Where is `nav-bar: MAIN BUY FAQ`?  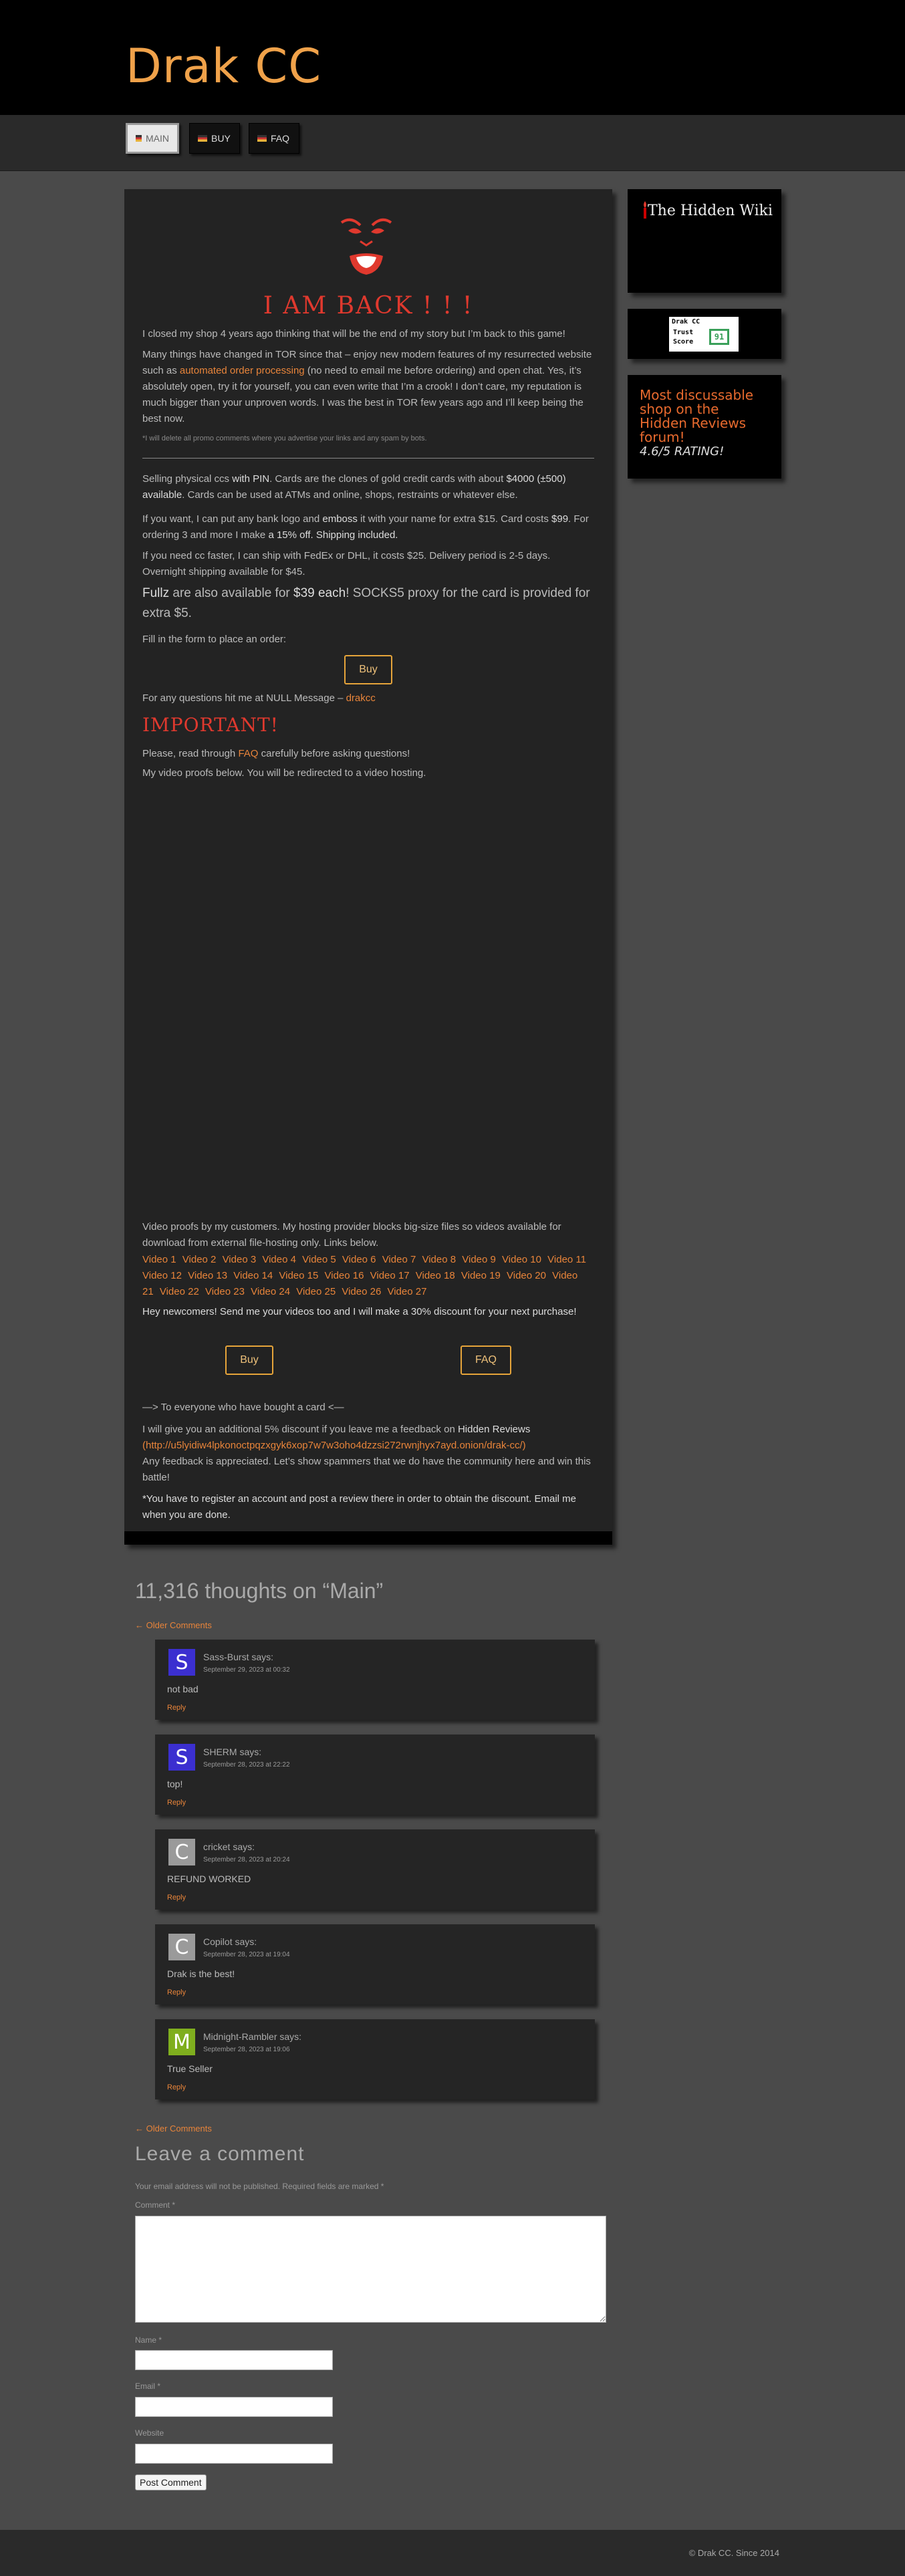
nav-bar: MAIN BUY FAQ is located at coordinates (452, 143).